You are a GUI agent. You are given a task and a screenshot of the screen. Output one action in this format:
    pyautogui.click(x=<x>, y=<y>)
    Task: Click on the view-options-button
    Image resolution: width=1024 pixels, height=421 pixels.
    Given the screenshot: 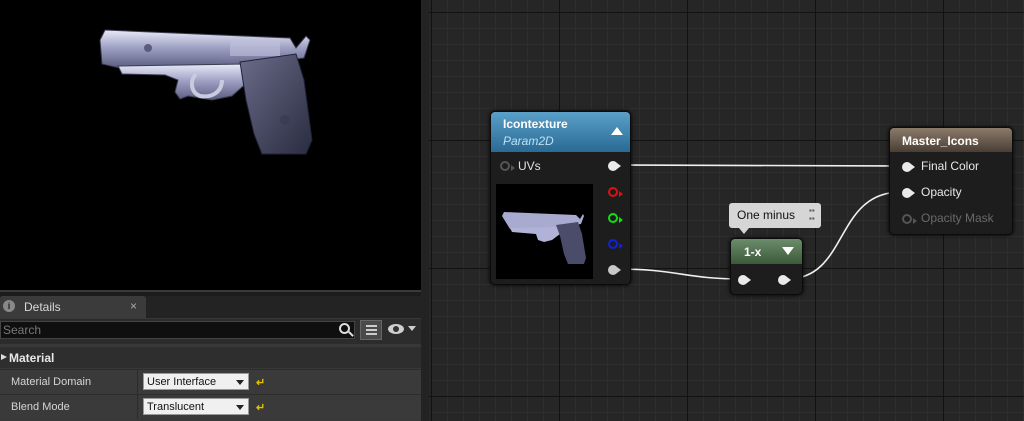 What is the action you would take?
    pyautogui.click(x=403, y=331)
    